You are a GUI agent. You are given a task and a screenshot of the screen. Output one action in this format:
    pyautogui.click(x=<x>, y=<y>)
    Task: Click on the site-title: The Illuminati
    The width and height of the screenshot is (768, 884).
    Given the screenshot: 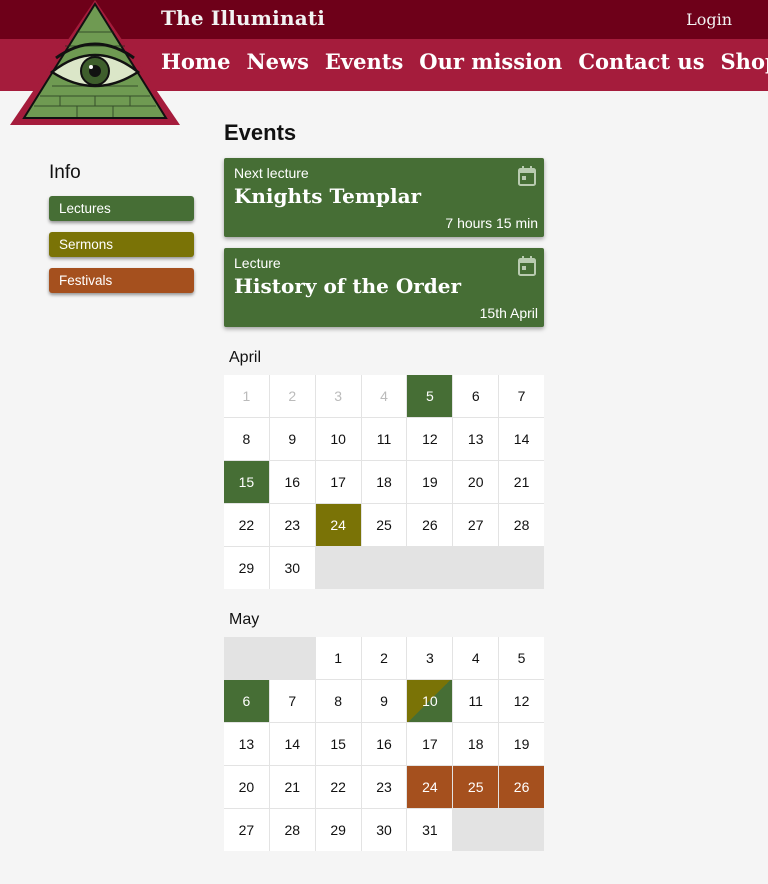 What is the action you would take?
    pyautogui.click(x=243, y=18)
    